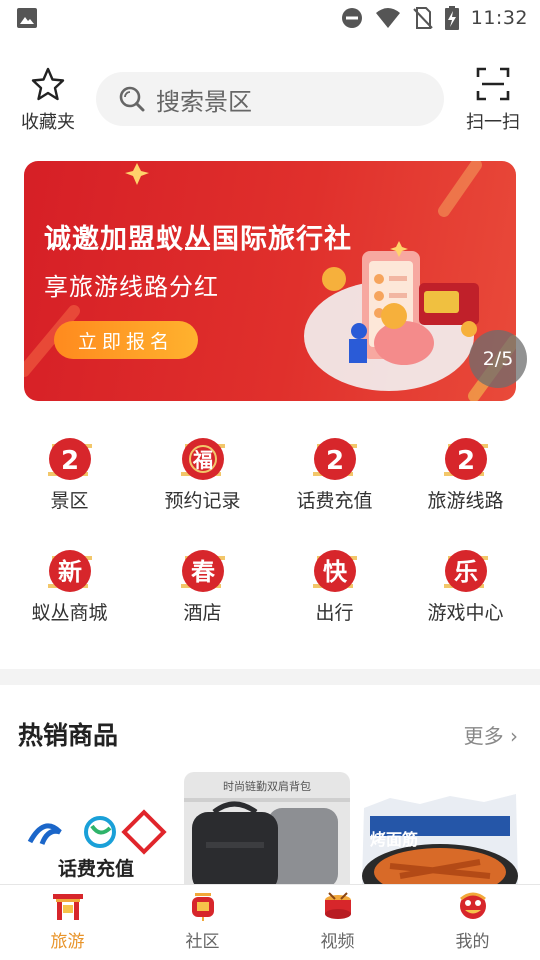  Describe the element at coordinates (270, 677) in the screenshot. I see `section-divider` at that location.